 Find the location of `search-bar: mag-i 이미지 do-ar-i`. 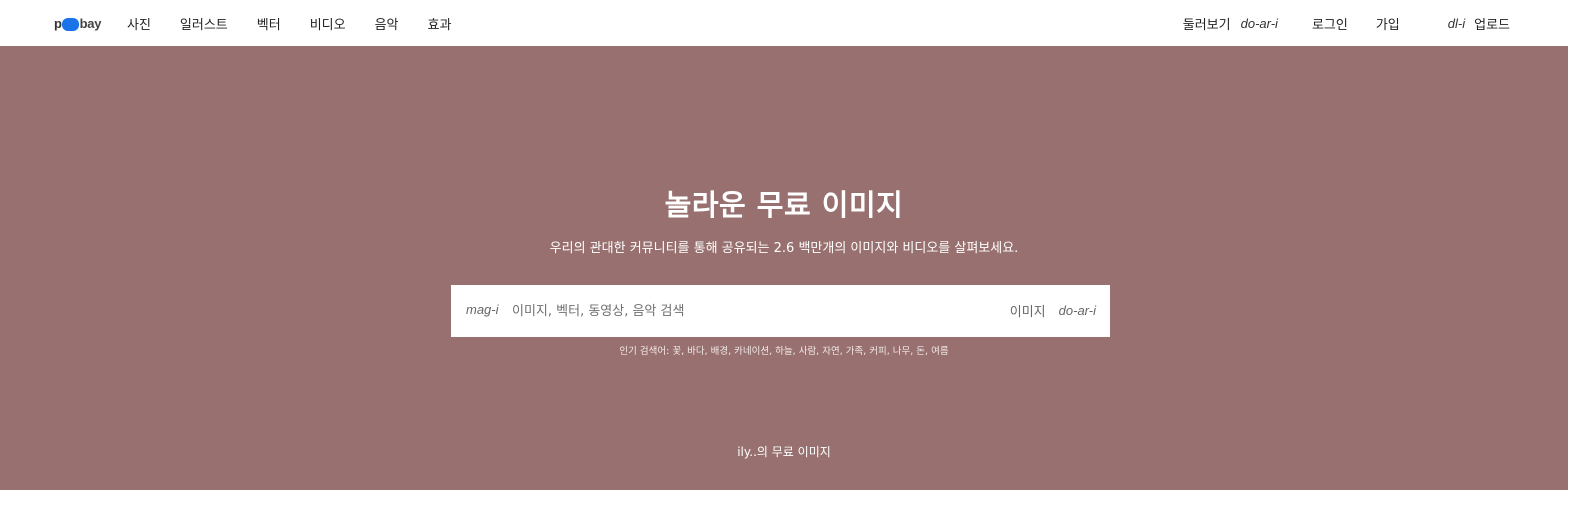

search-bar: mag-i 이미지 do-ar-i is located at coordinates (780, 311).